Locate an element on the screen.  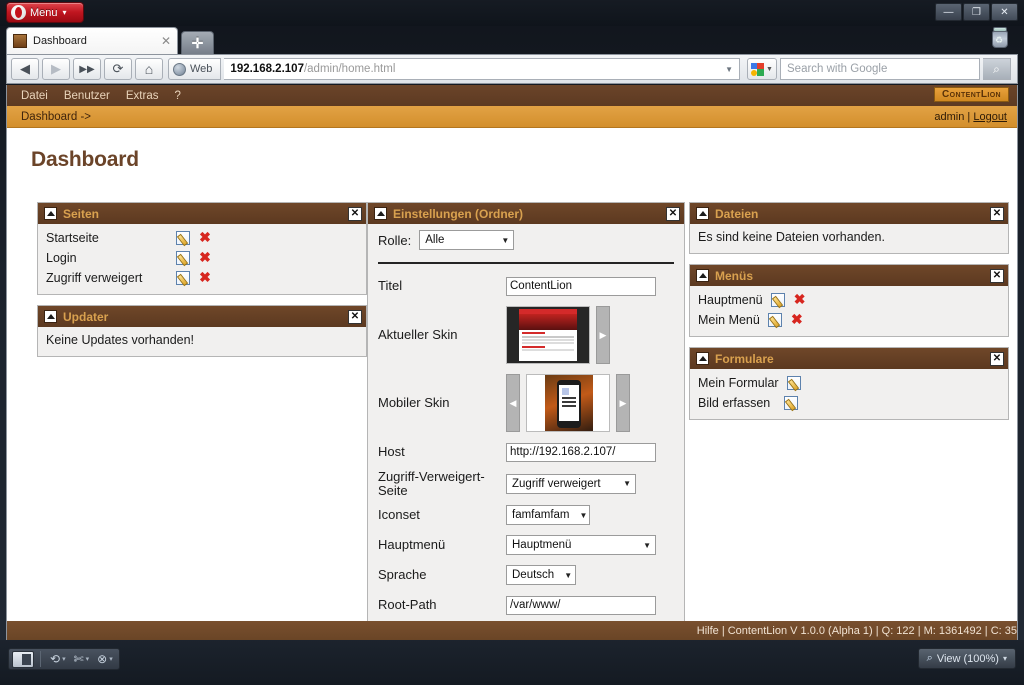
desktop-skin-preview is located at coordinates (548, 335).